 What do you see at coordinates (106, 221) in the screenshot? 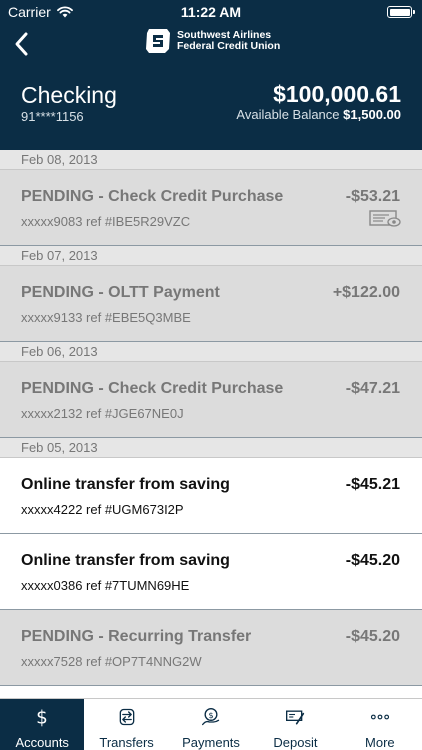
I see `transaction-reference: xxxxx9083 ref #IBE5R29VZC` at bounding box center [106, 221].